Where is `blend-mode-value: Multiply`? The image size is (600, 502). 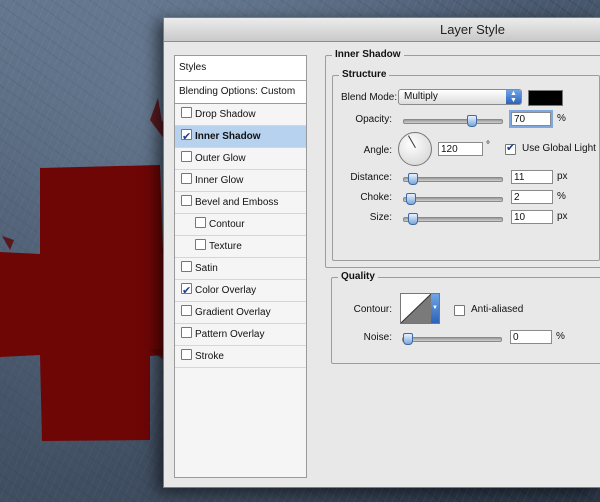 blend-mode-value: Multiply is located at coordinates (421, 96).